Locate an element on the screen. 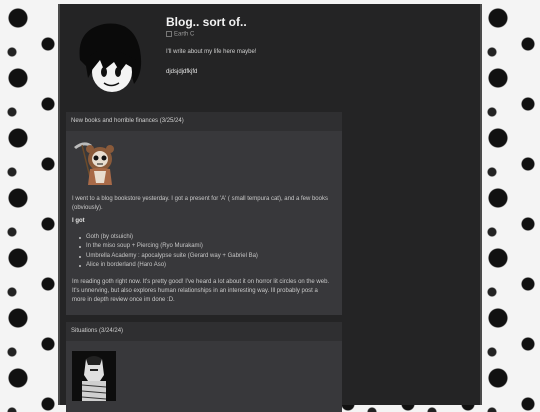 This screenshot has height=412, width=540. blog-link: djdsjdjdfkjfd is located at coordinates (181, 72).